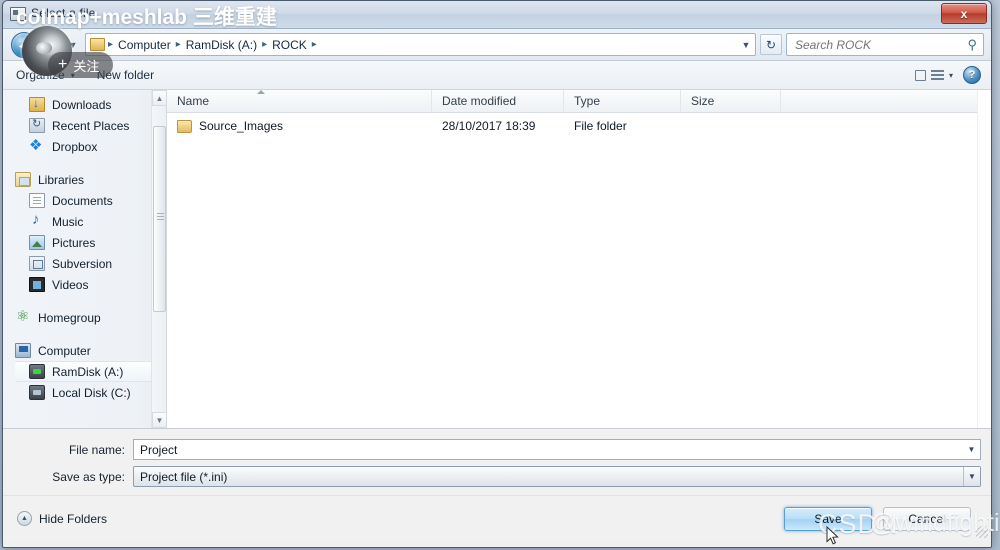 This screenshot has height=550, width=1000. I want to click on downloads-icon, so click(37, 104).